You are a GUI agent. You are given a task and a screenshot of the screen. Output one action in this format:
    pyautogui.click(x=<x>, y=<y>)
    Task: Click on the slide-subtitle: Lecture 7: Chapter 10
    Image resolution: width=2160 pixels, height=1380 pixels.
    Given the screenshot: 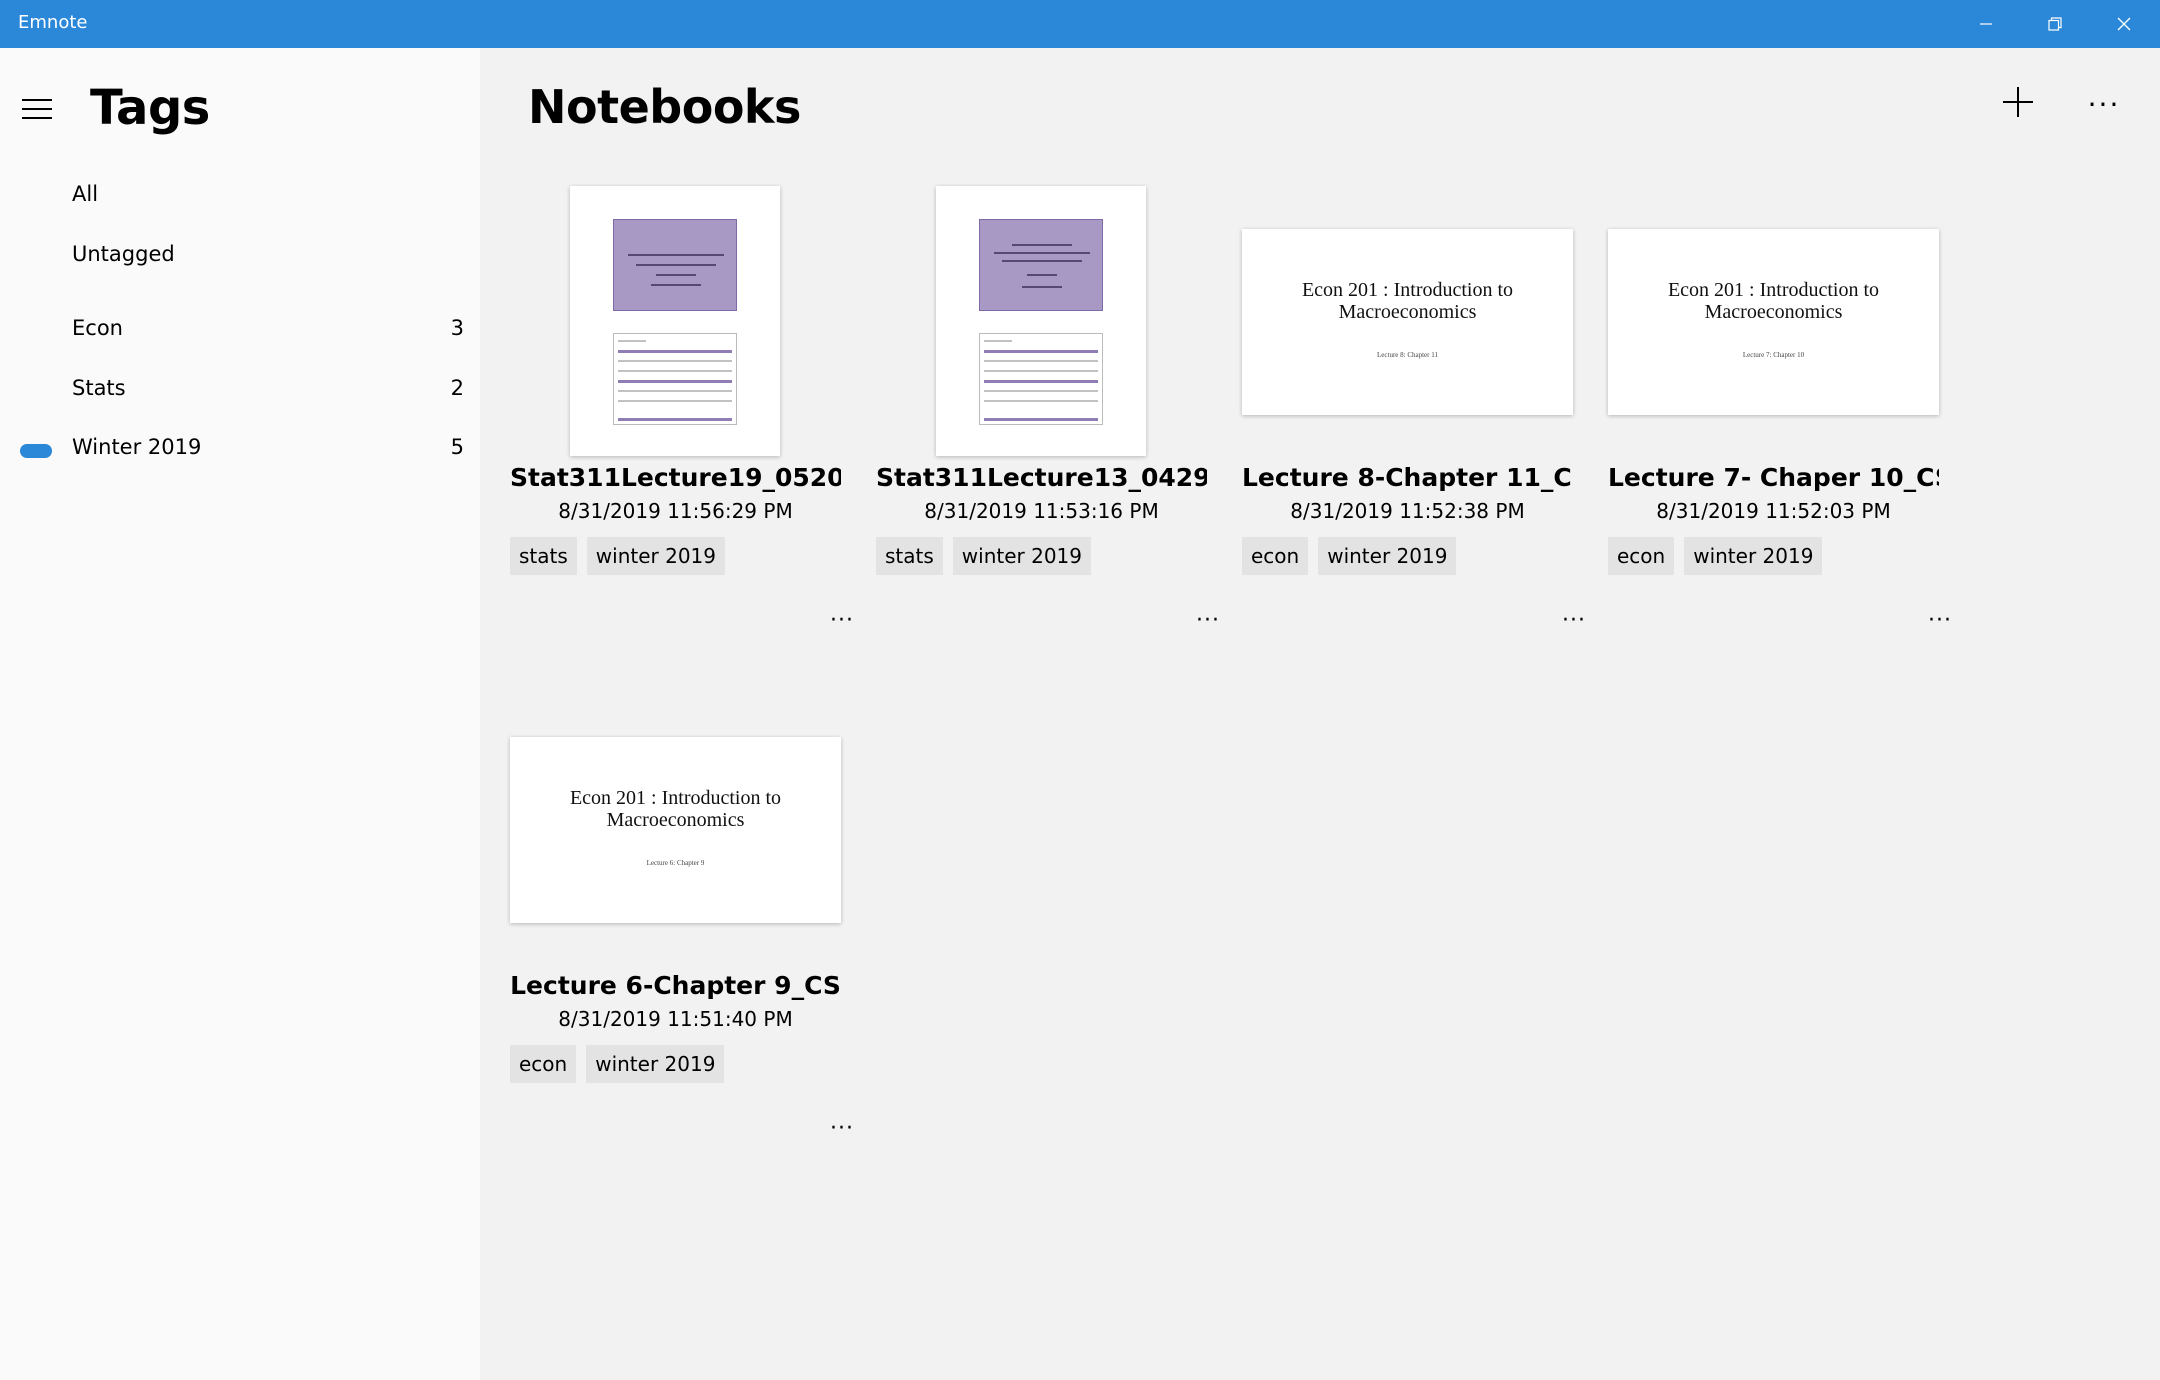 What is the action you would take?
    pyautogui.click(x=1773, y=355)
    